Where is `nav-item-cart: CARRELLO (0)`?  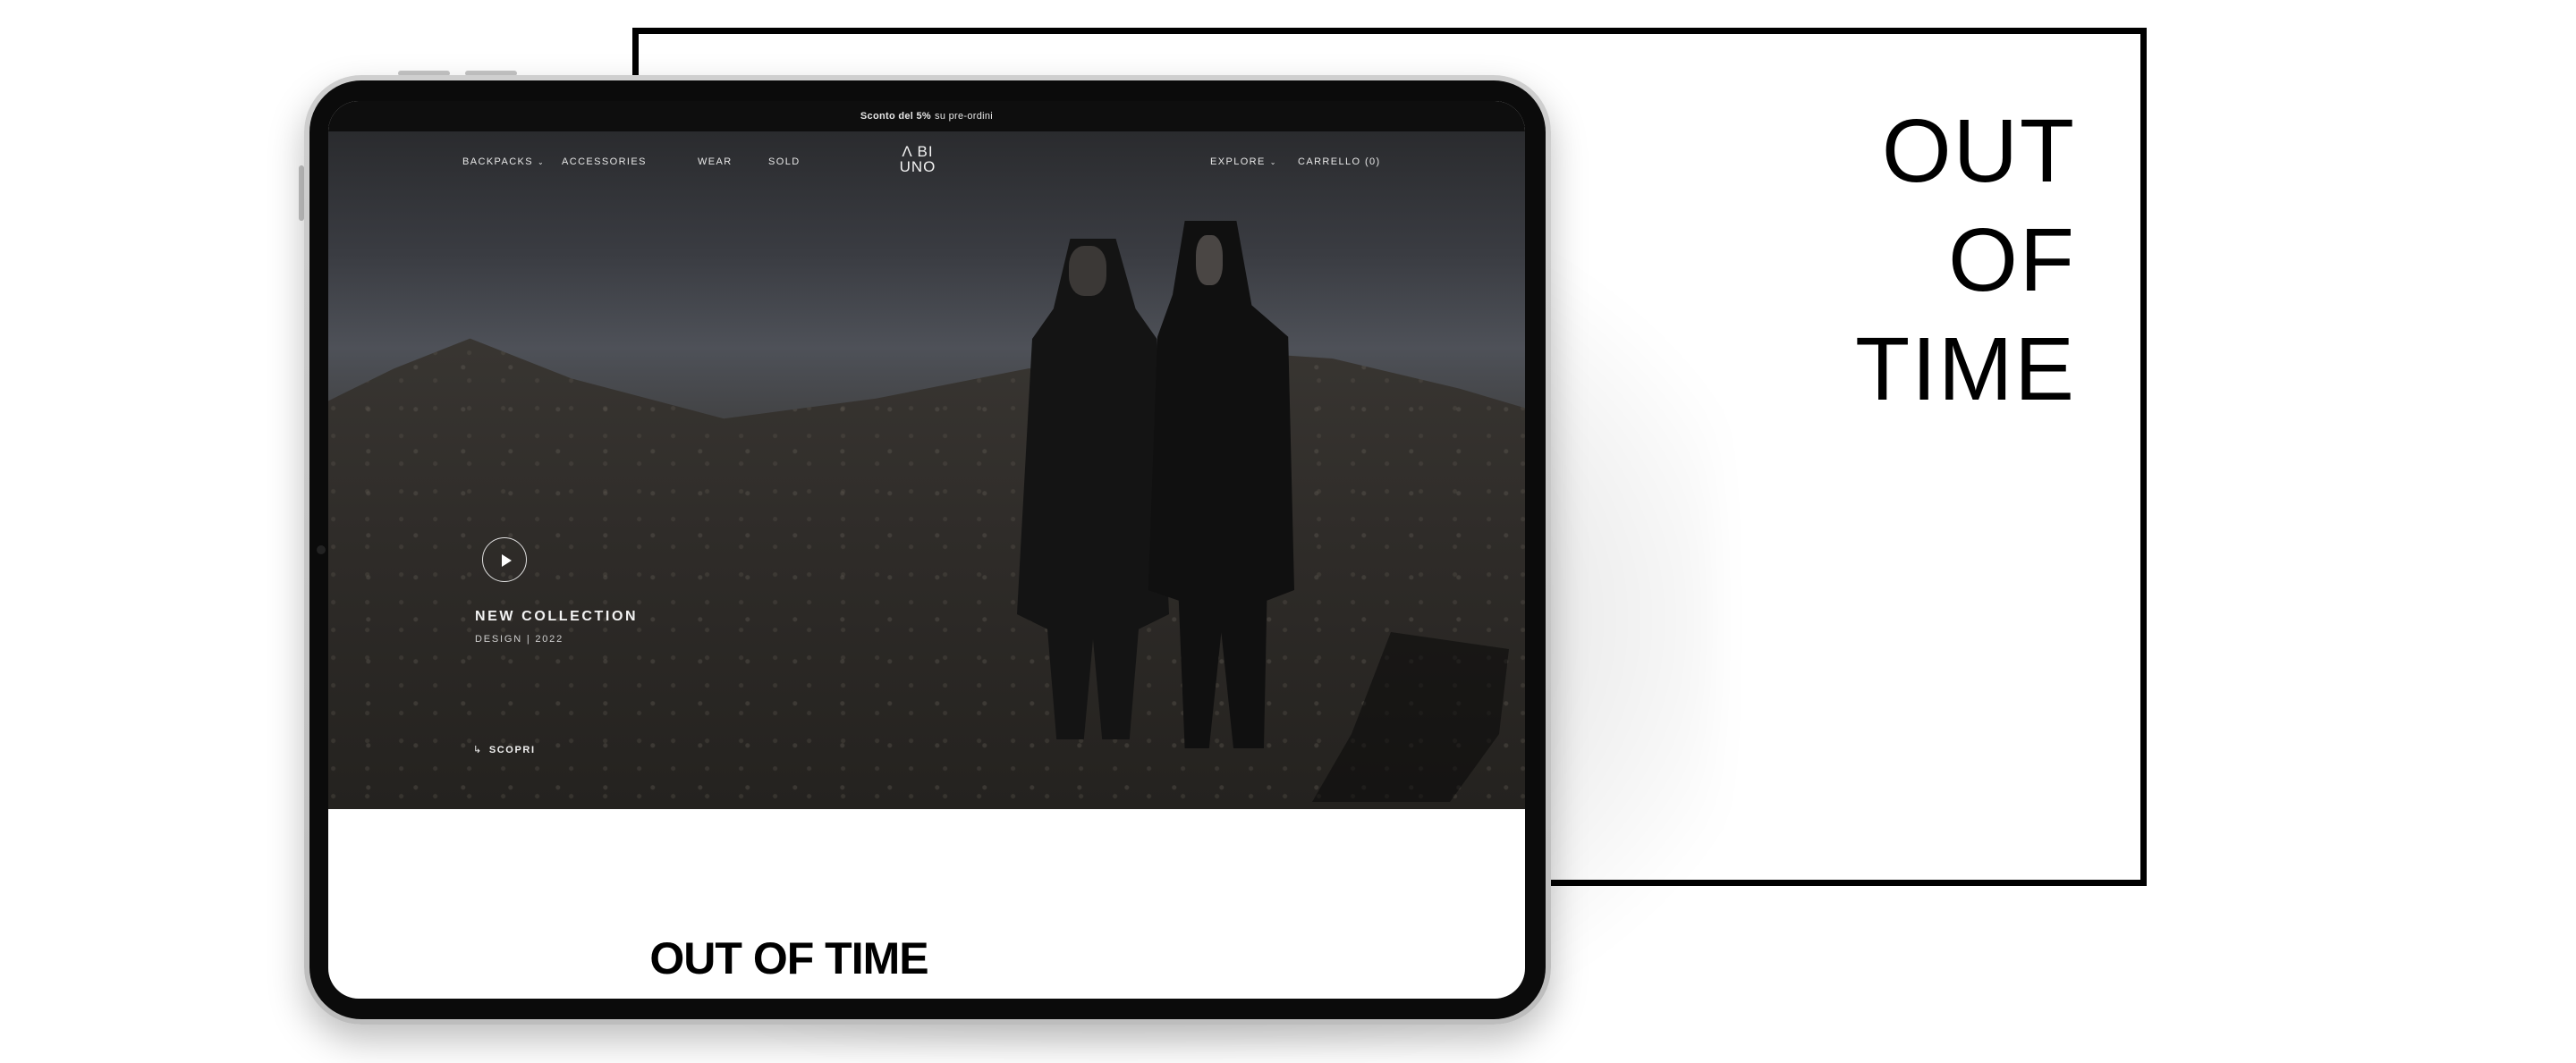
nav-item-cart: CARRELLO (0) is located at coordinates (1339, 161).